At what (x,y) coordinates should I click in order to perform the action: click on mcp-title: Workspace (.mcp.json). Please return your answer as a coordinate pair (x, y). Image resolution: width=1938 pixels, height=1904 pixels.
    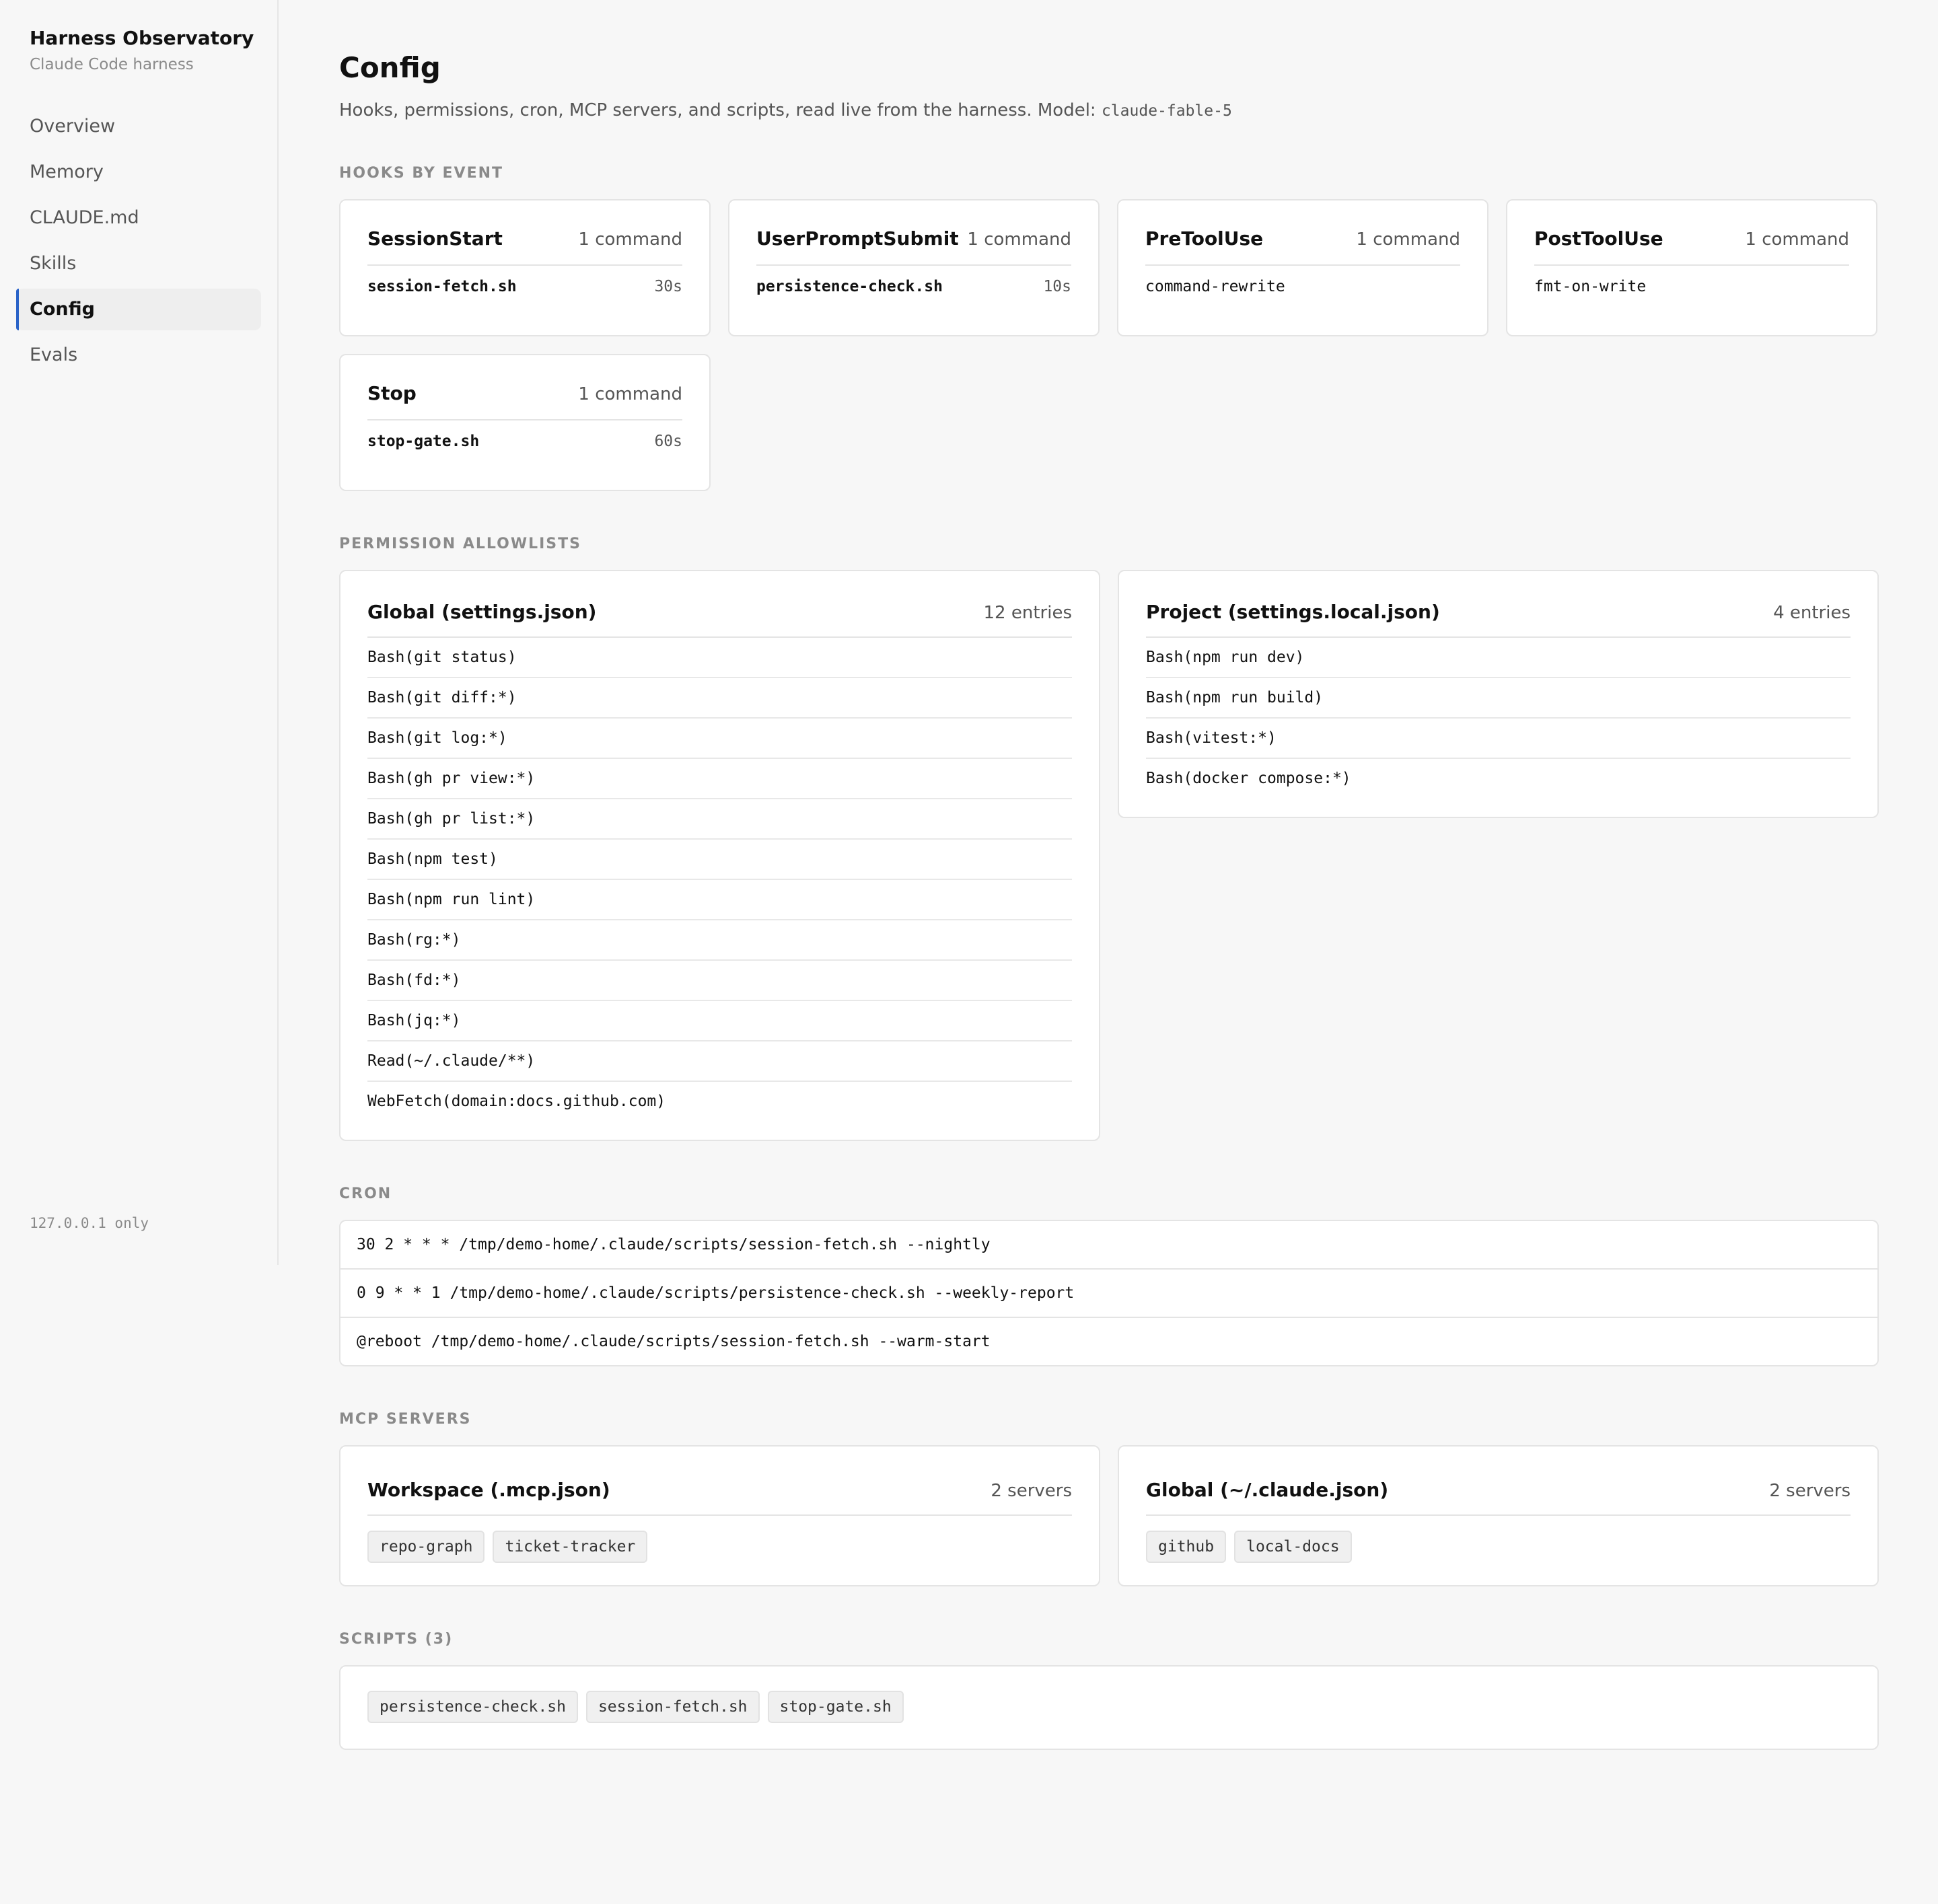
    Looking at the image, I should click on (489, 1490).